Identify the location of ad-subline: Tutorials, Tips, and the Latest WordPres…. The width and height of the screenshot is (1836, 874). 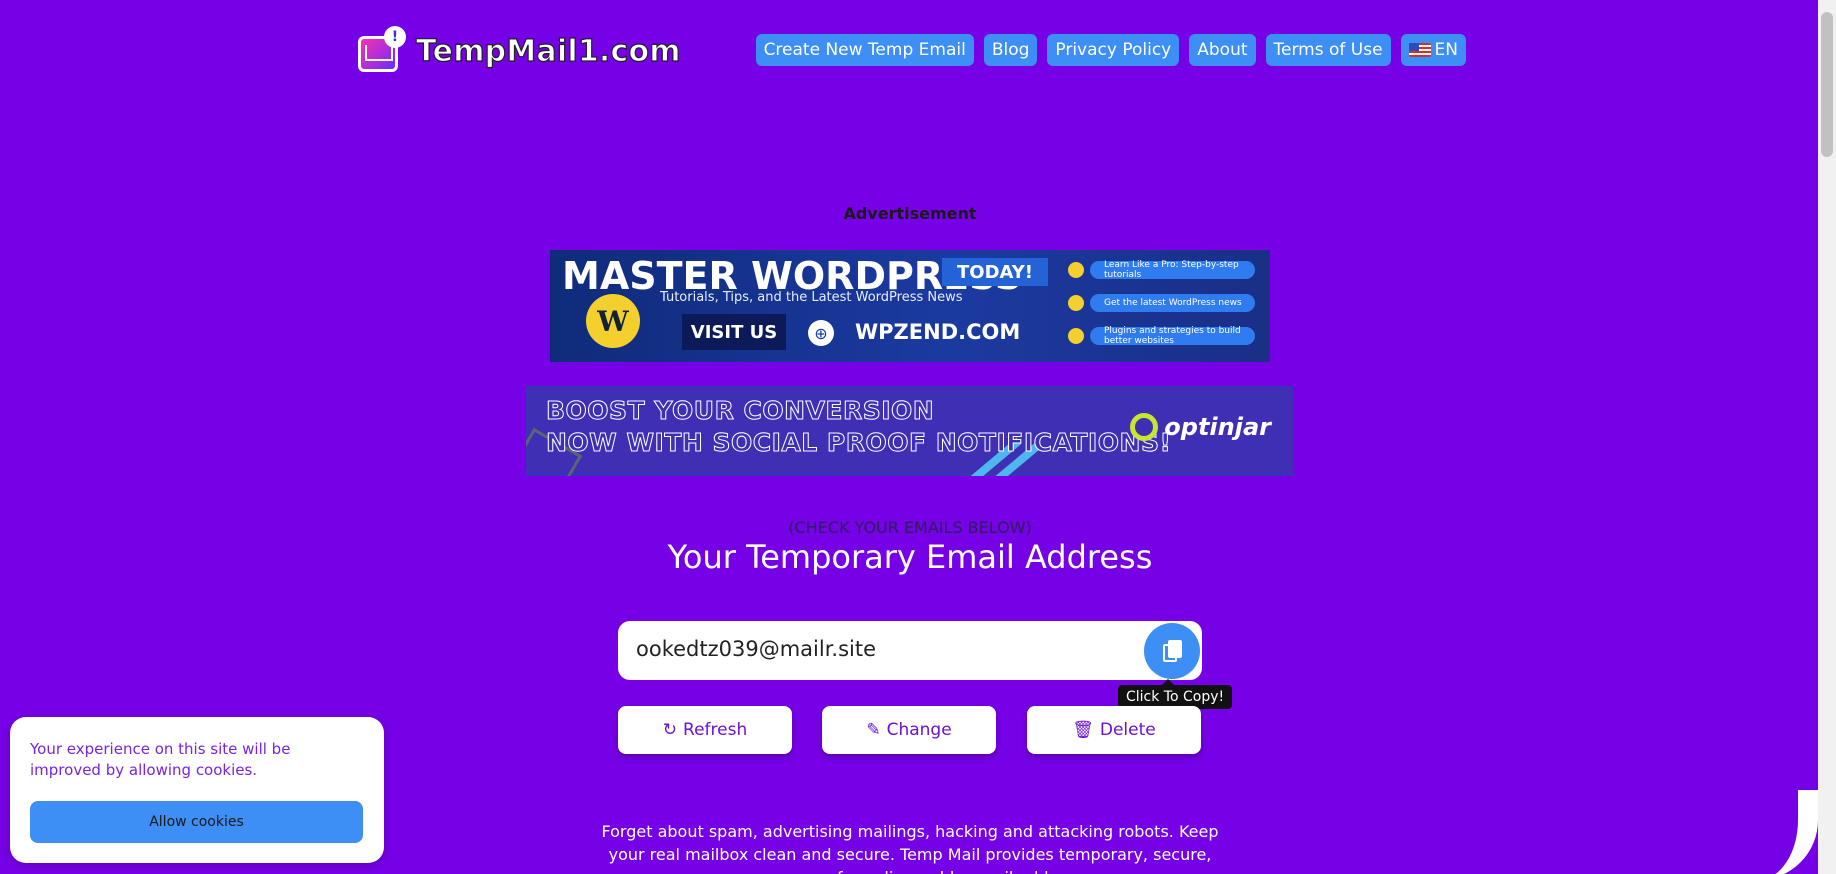
(811, 297).